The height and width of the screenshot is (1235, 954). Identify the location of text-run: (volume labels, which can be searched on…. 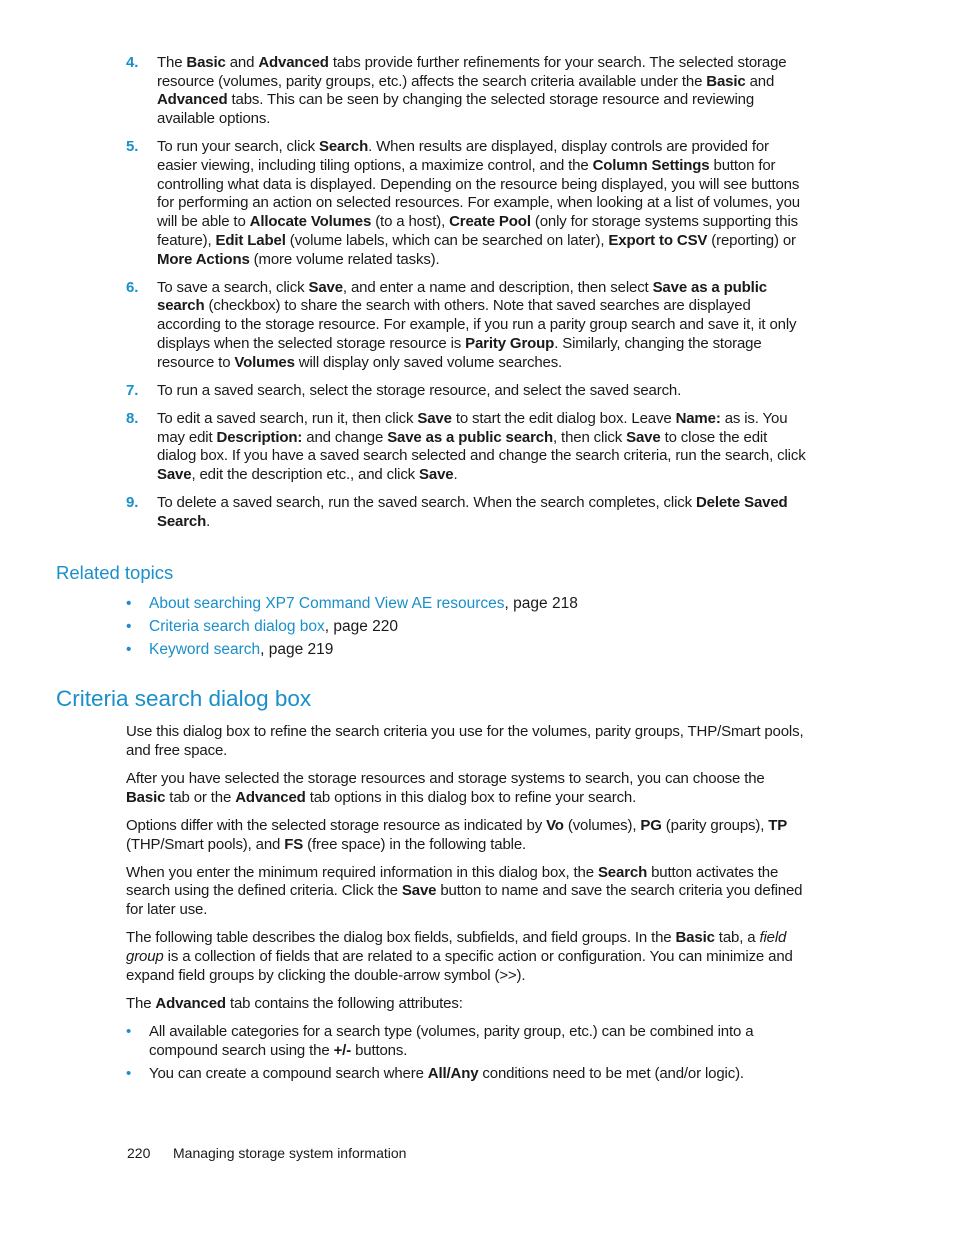
(447, 240).